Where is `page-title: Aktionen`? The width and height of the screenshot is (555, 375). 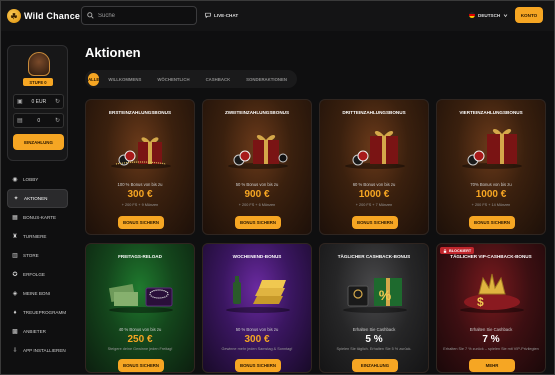
page-title: Aktionen is located at coordinates (113, 52).